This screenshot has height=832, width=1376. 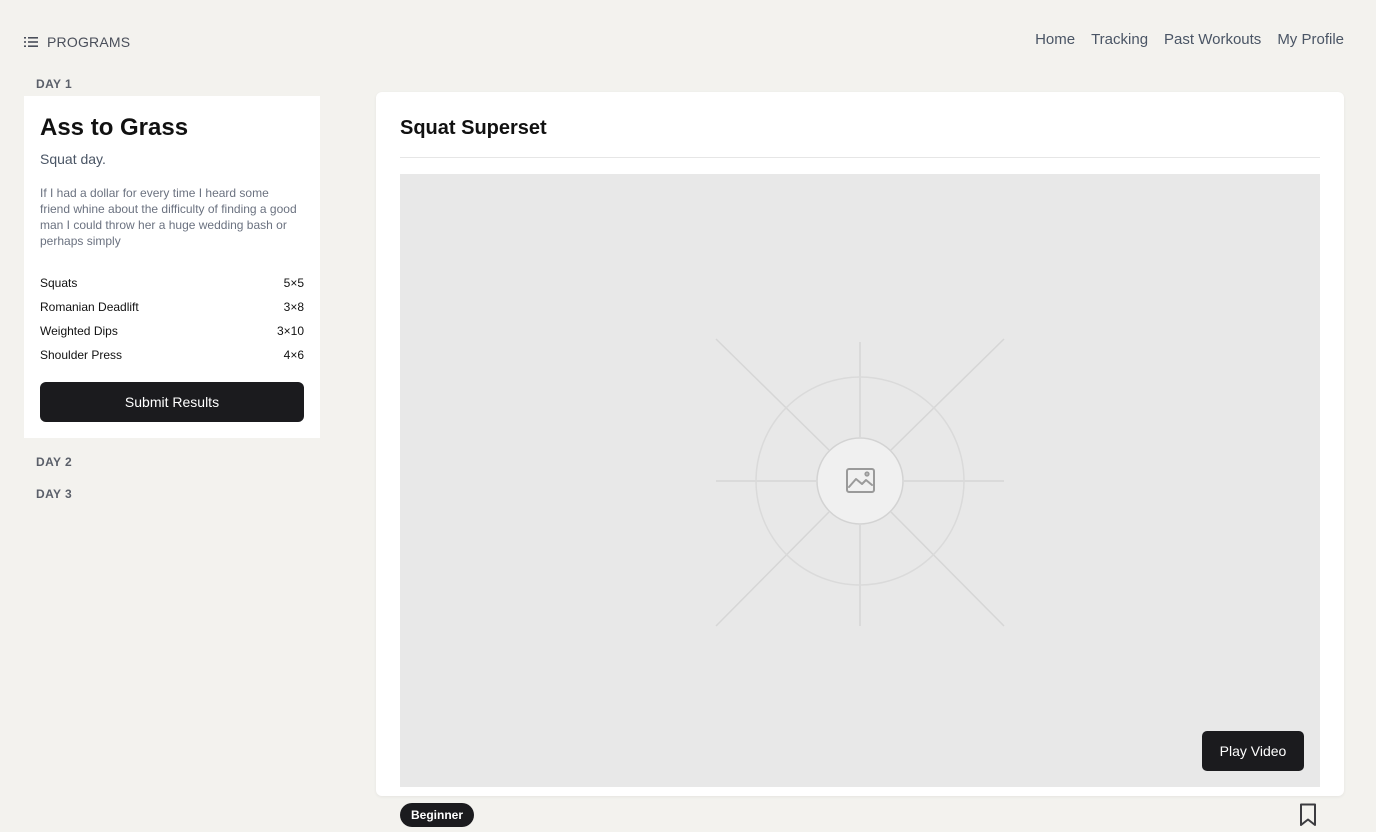 I want to click on day-2-label: DAY 2, so click(x=54, y=462).